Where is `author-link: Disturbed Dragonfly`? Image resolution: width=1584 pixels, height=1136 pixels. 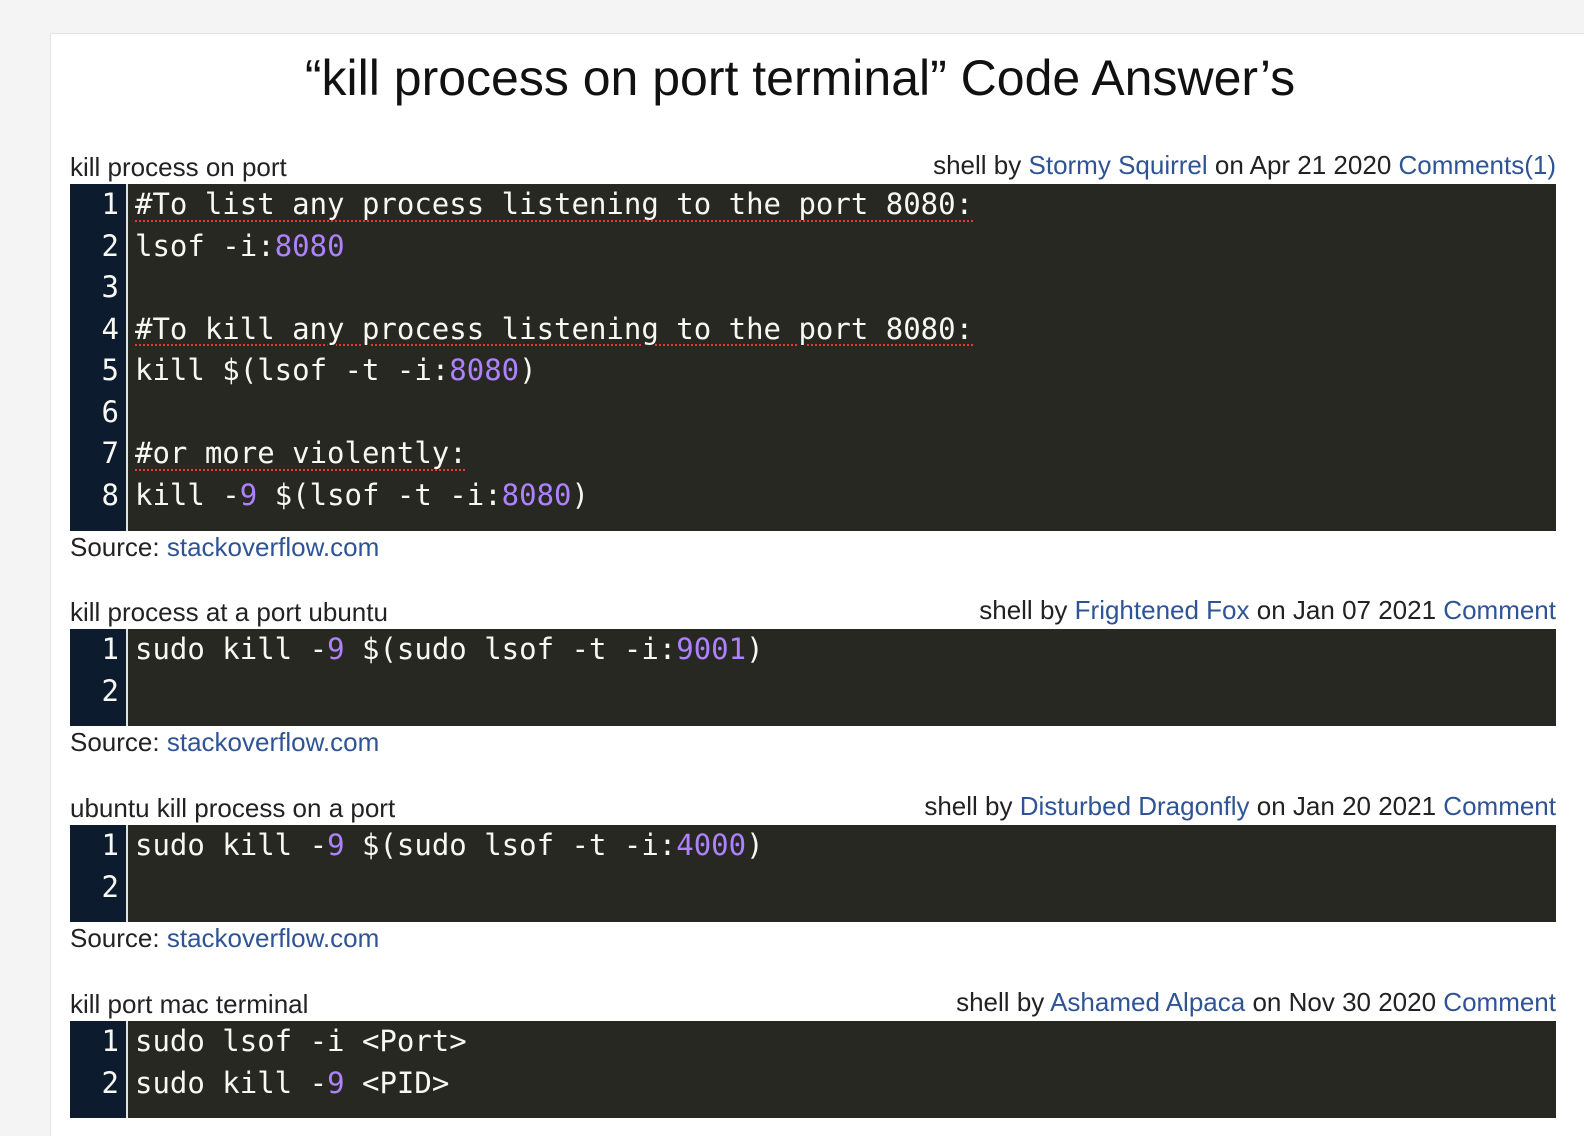
author-link: Disturbed Dragonfly is located at coordinates (1135, 806).